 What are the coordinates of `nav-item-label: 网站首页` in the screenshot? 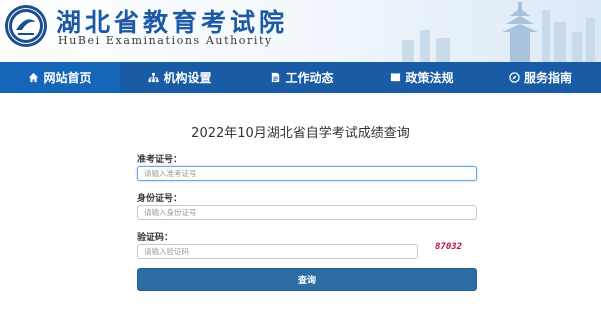 It's located at (67, 78).